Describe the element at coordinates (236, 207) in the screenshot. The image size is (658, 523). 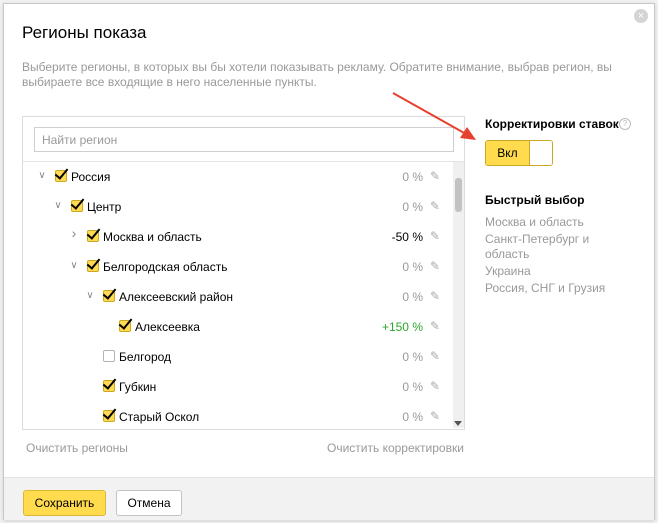
I see `tree-row: ∨ Центр 0 % ✎` at that location.